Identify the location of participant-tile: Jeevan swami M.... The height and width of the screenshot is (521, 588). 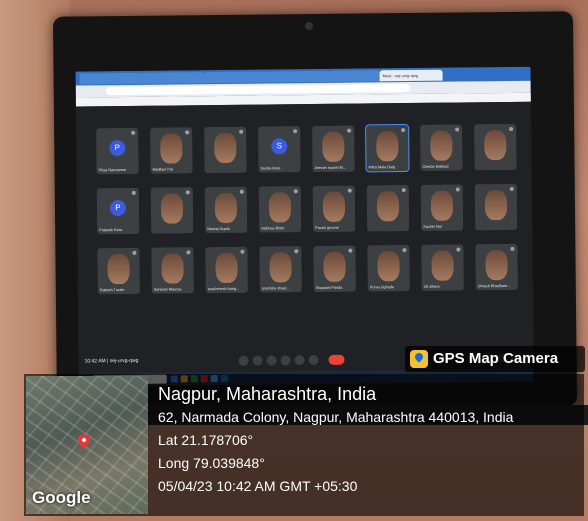
(333, 149).